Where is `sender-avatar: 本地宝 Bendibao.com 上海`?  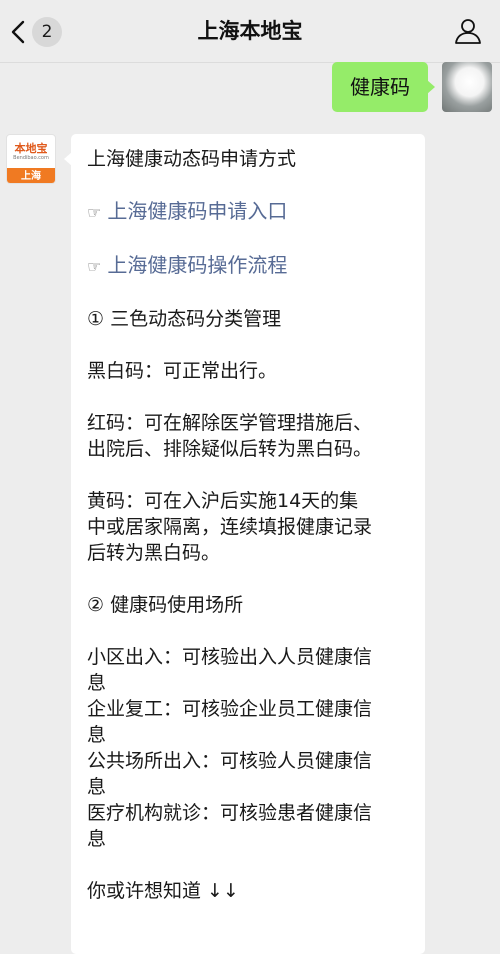
sender-avatar: 本地宝 Bendibao.com 上海 is located at coordinates (31, 159).